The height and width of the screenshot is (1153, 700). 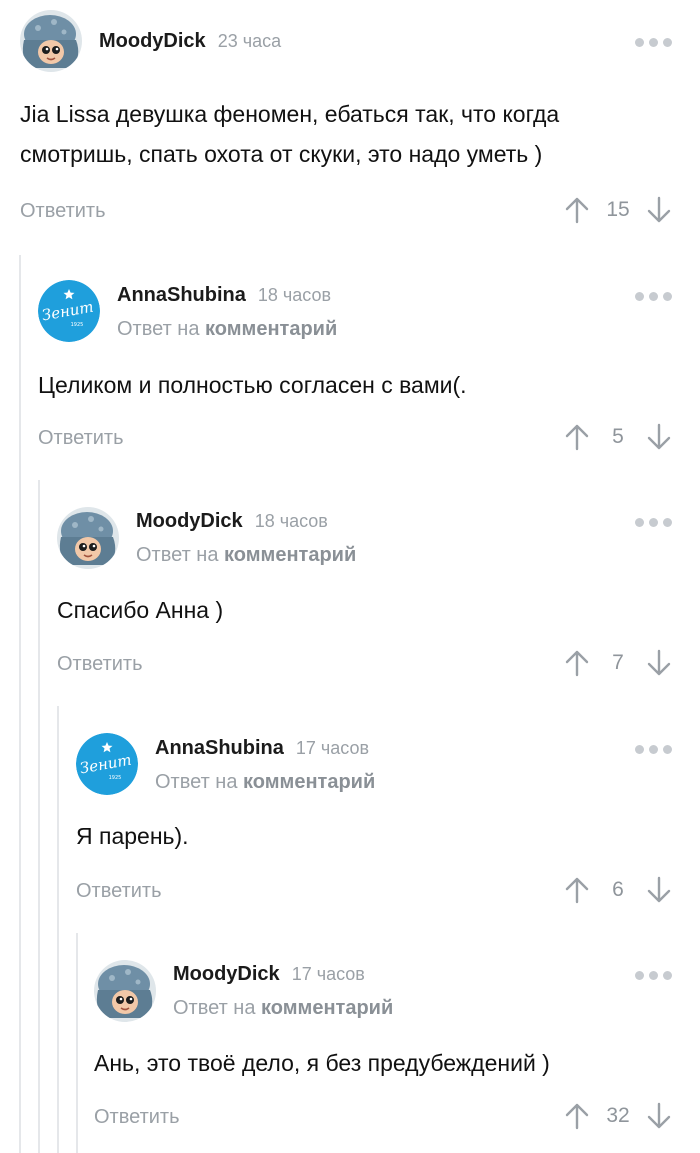 I want to click on comment-text: Спасибо Анна ), so click(x=140, y=610).